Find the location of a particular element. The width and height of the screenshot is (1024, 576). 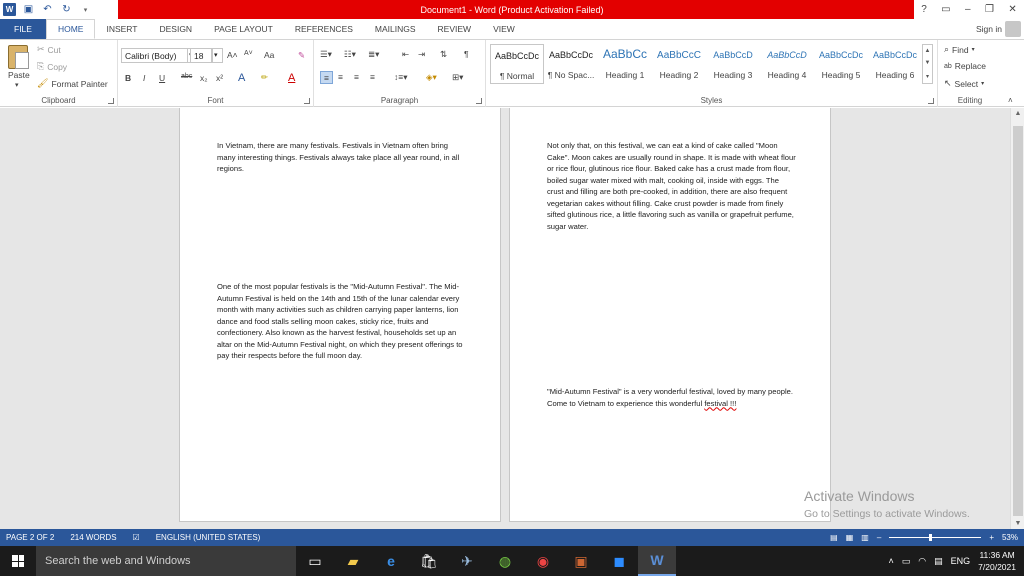

style-heading-5: AaBbCcDc Heading 5 is located at coordinates (841, 64).